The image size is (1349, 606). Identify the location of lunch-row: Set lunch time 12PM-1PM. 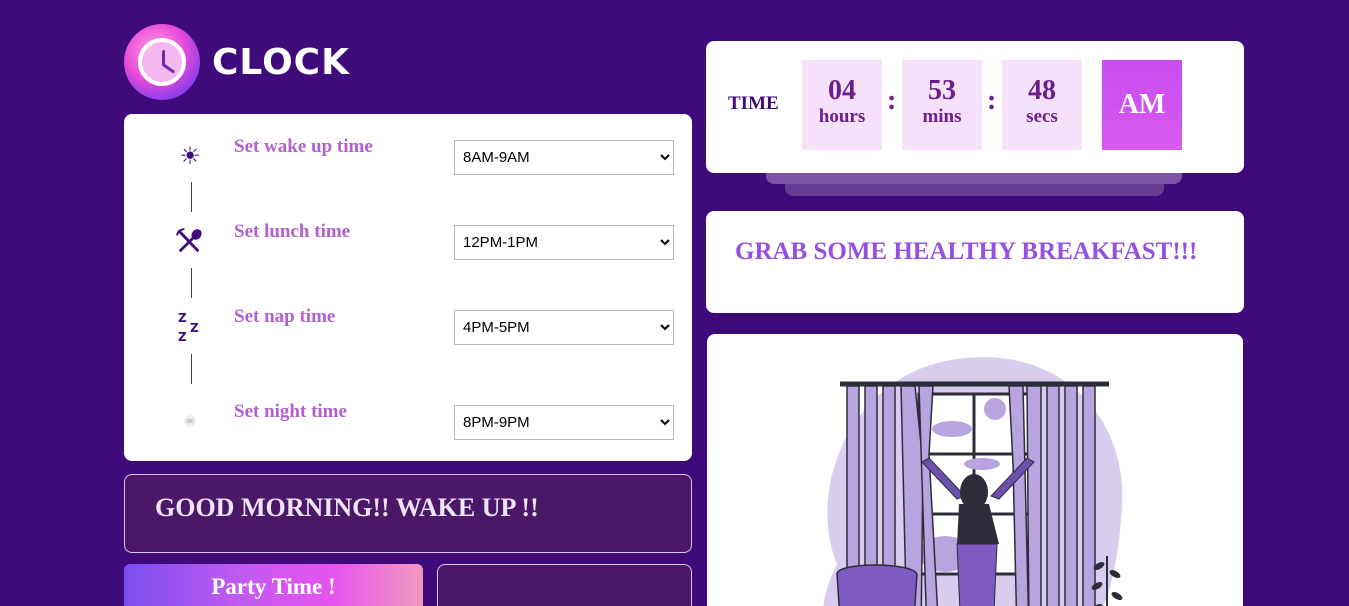
(408, 241).